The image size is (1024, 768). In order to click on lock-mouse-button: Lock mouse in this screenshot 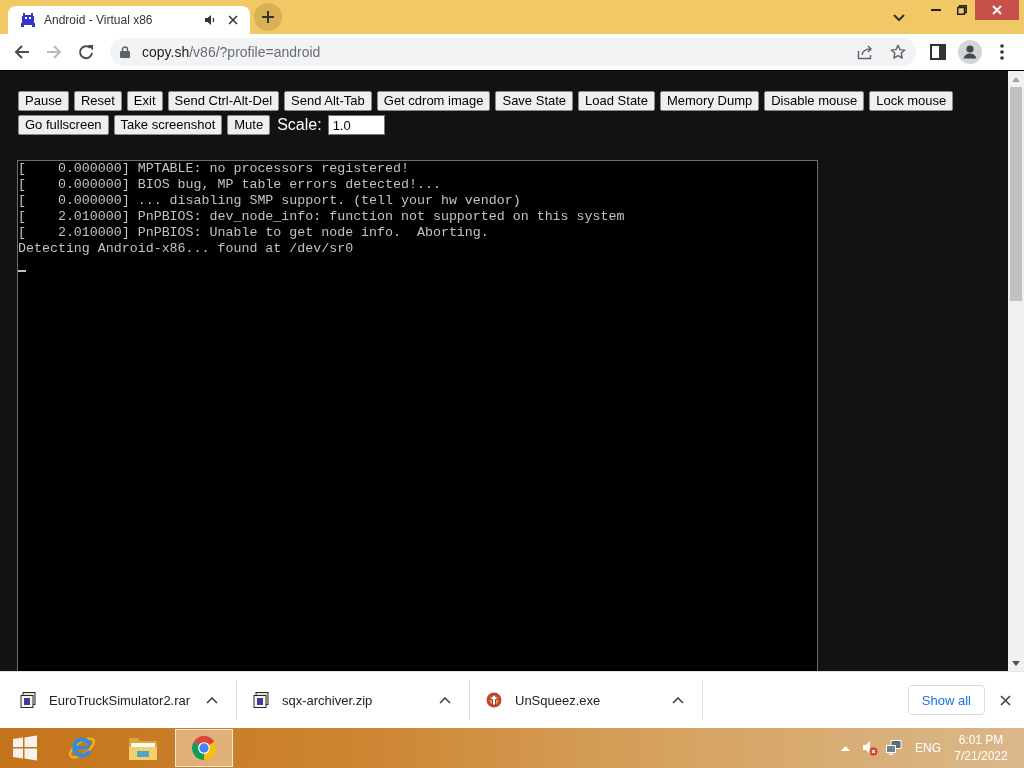, I will do `click(911, 101)`.